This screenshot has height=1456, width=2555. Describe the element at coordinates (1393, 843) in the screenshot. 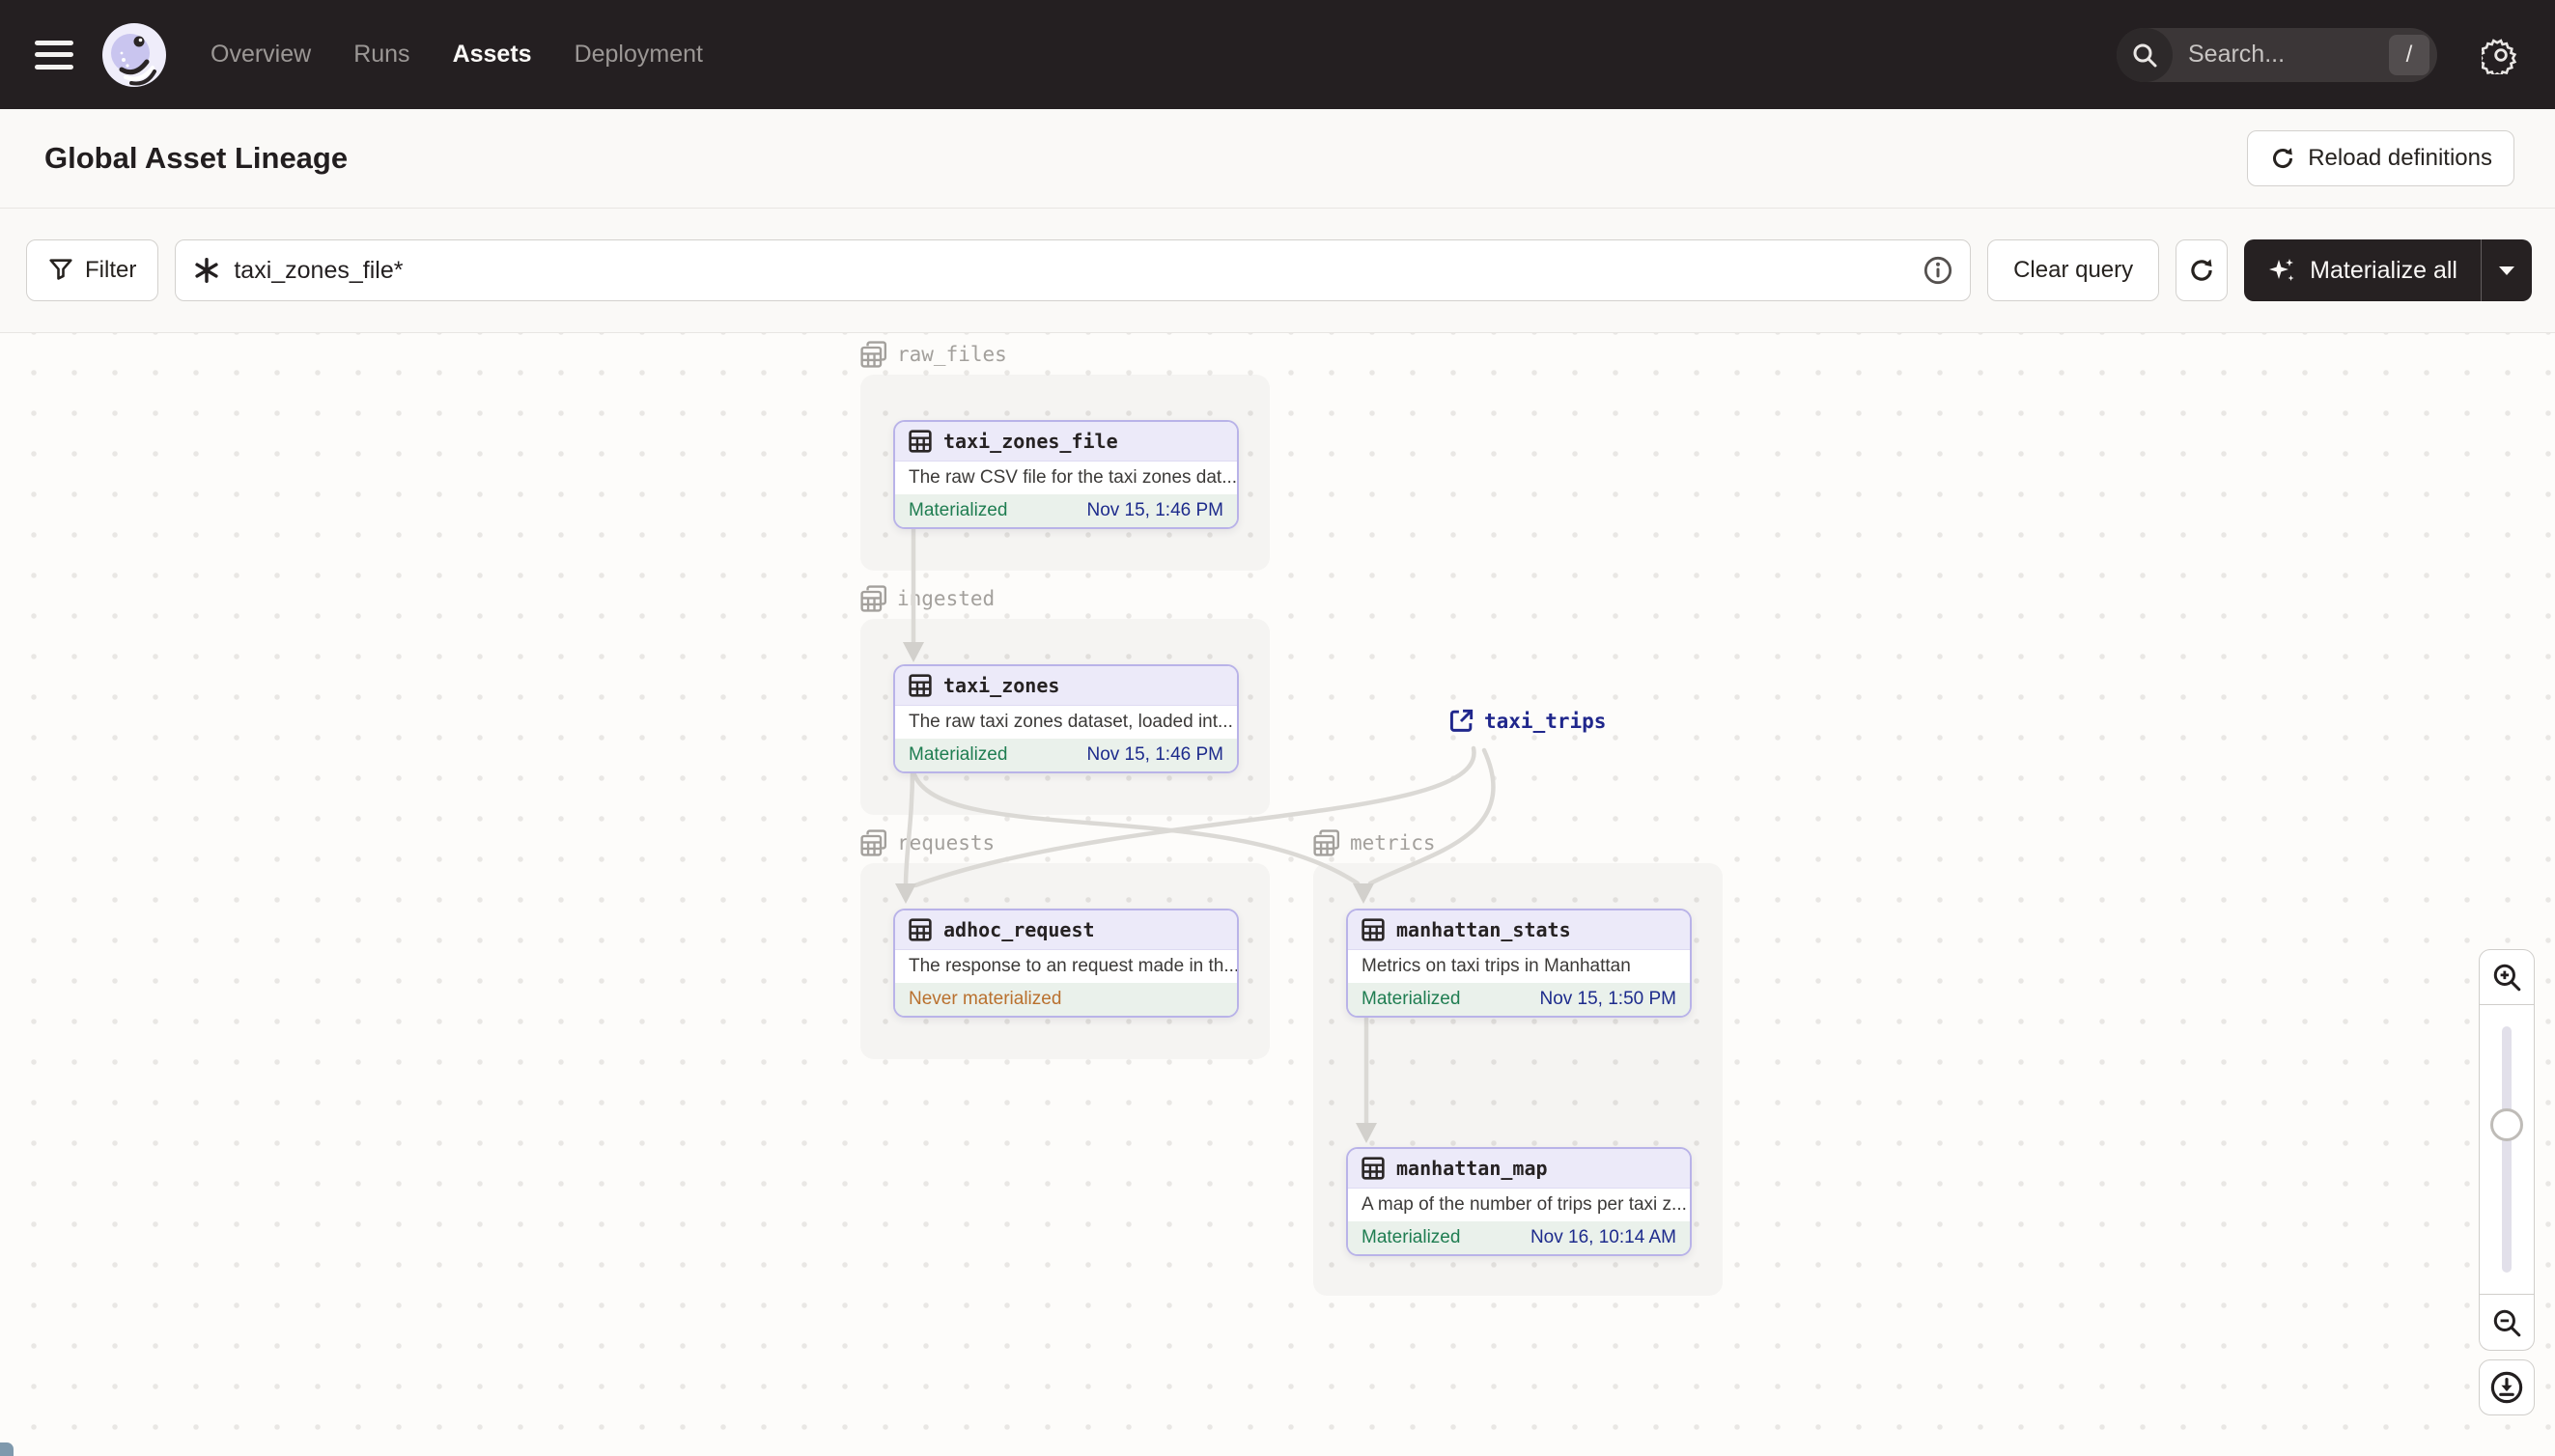

I see `group-name: metrics` at that location.